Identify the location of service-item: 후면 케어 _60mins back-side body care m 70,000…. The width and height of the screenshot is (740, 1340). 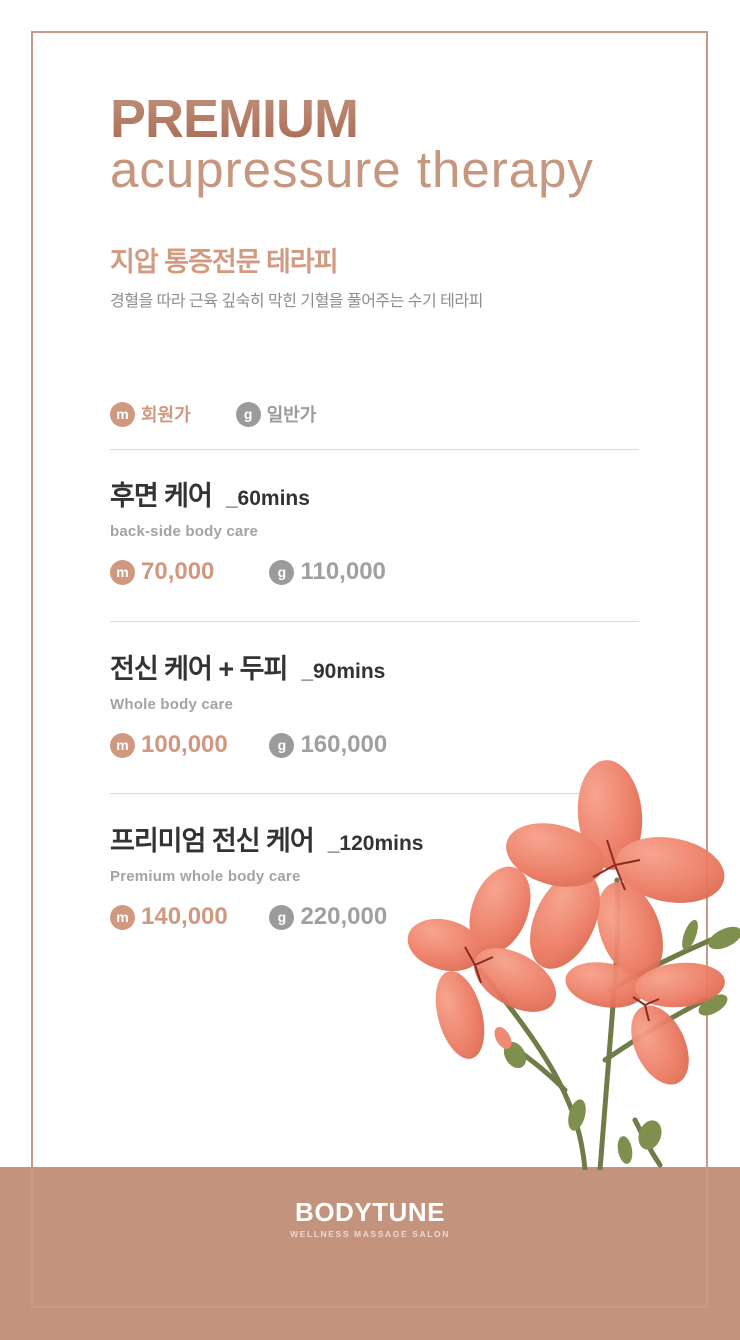
(370, 530).